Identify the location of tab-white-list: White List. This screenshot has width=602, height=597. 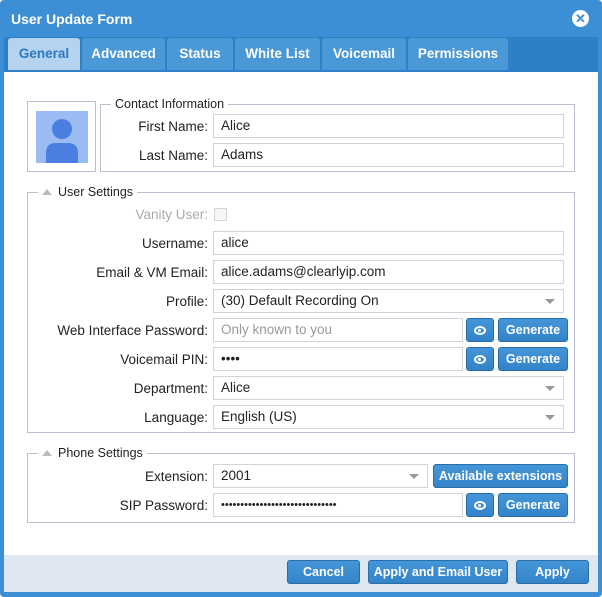
(277, 54).